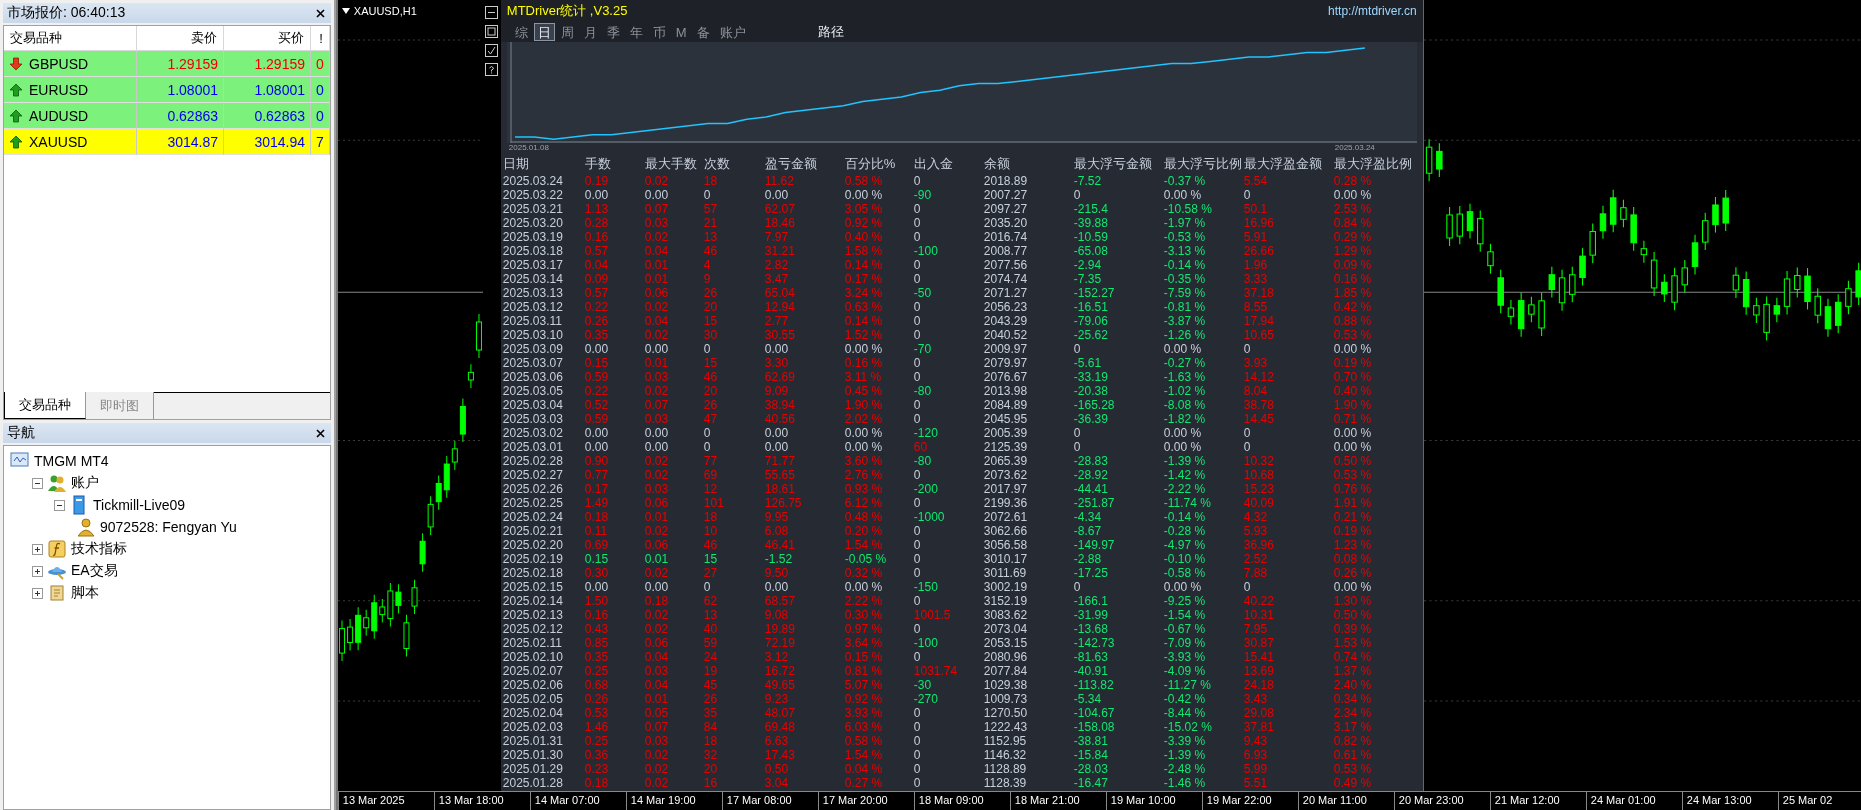 This screenshot has height=810, width=1861. Describe the element at coordinates (780, 601) in the screenshot. I see `table-cell-text: 68.57` at that location.